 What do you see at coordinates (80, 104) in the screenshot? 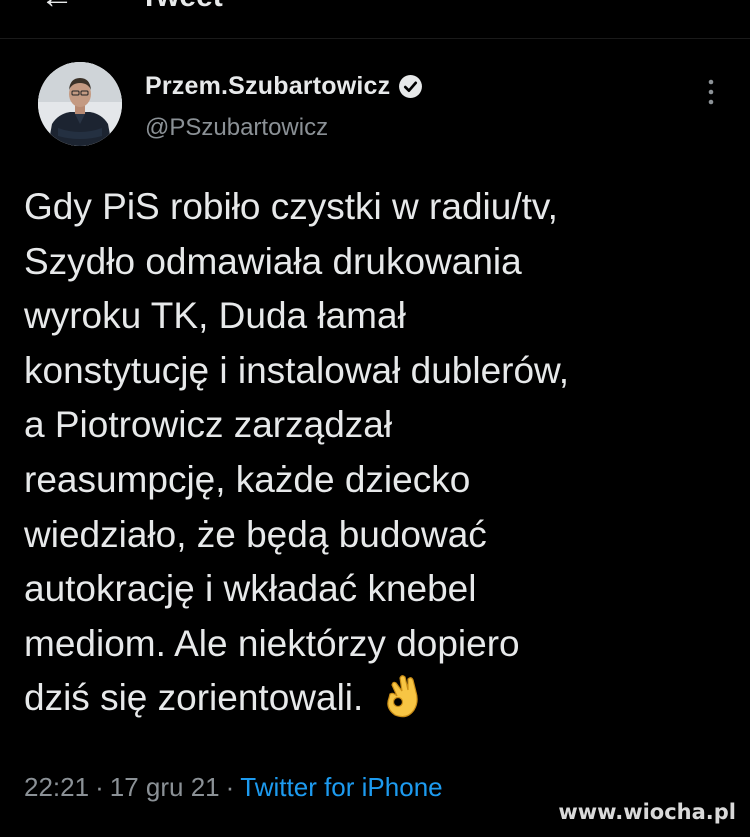
I see `avatar` at bounding box center [80, 104].